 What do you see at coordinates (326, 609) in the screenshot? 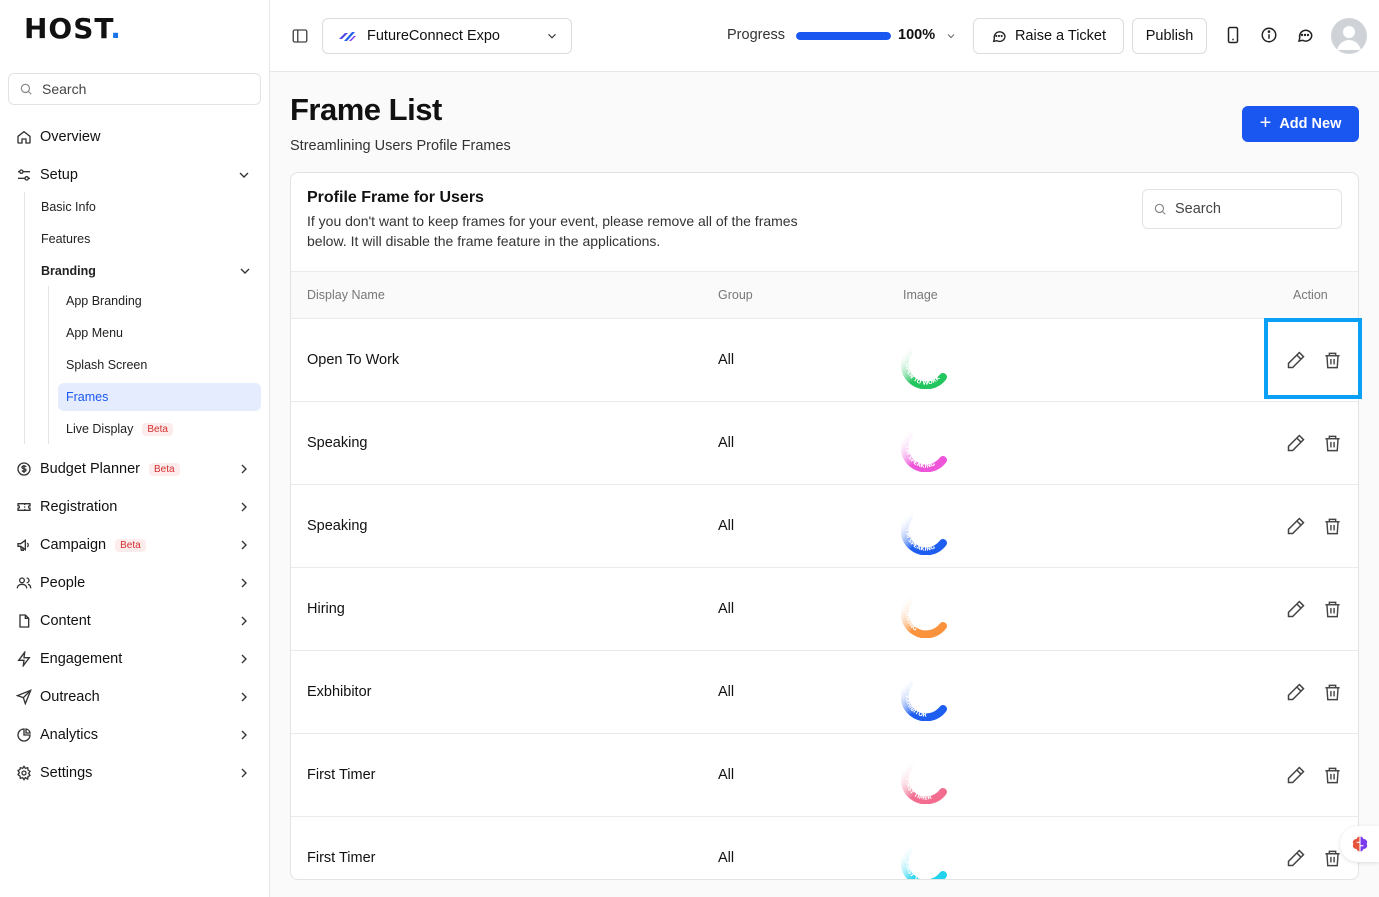
I see `frame-display-name: Hiring` at bounding box center [326, 609].